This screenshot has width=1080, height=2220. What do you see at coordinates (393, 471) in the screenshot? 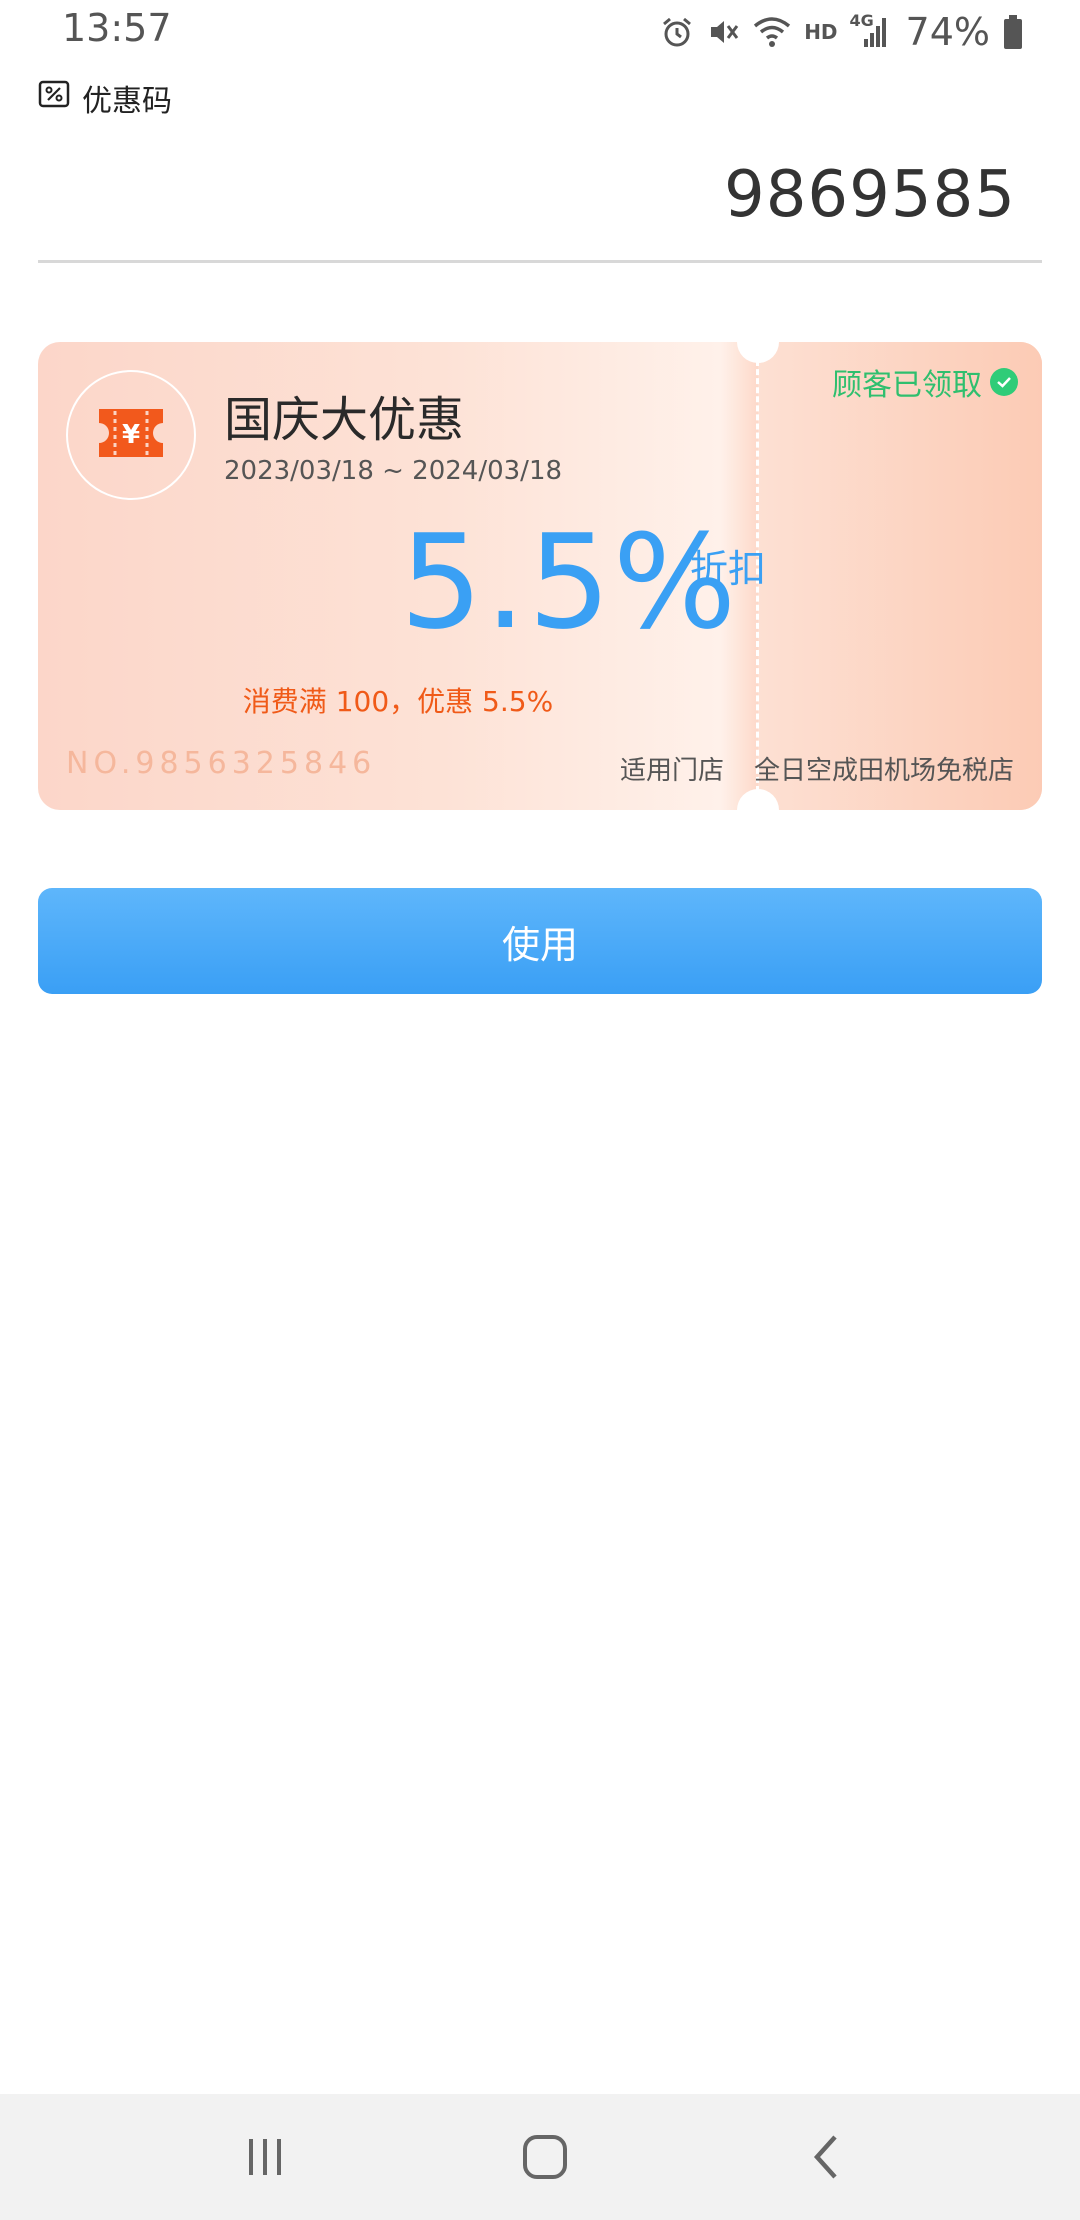
I see `coupon-date-range: 2023/03/18 ~ 2024/03/18` at bounding box center [393, 471].